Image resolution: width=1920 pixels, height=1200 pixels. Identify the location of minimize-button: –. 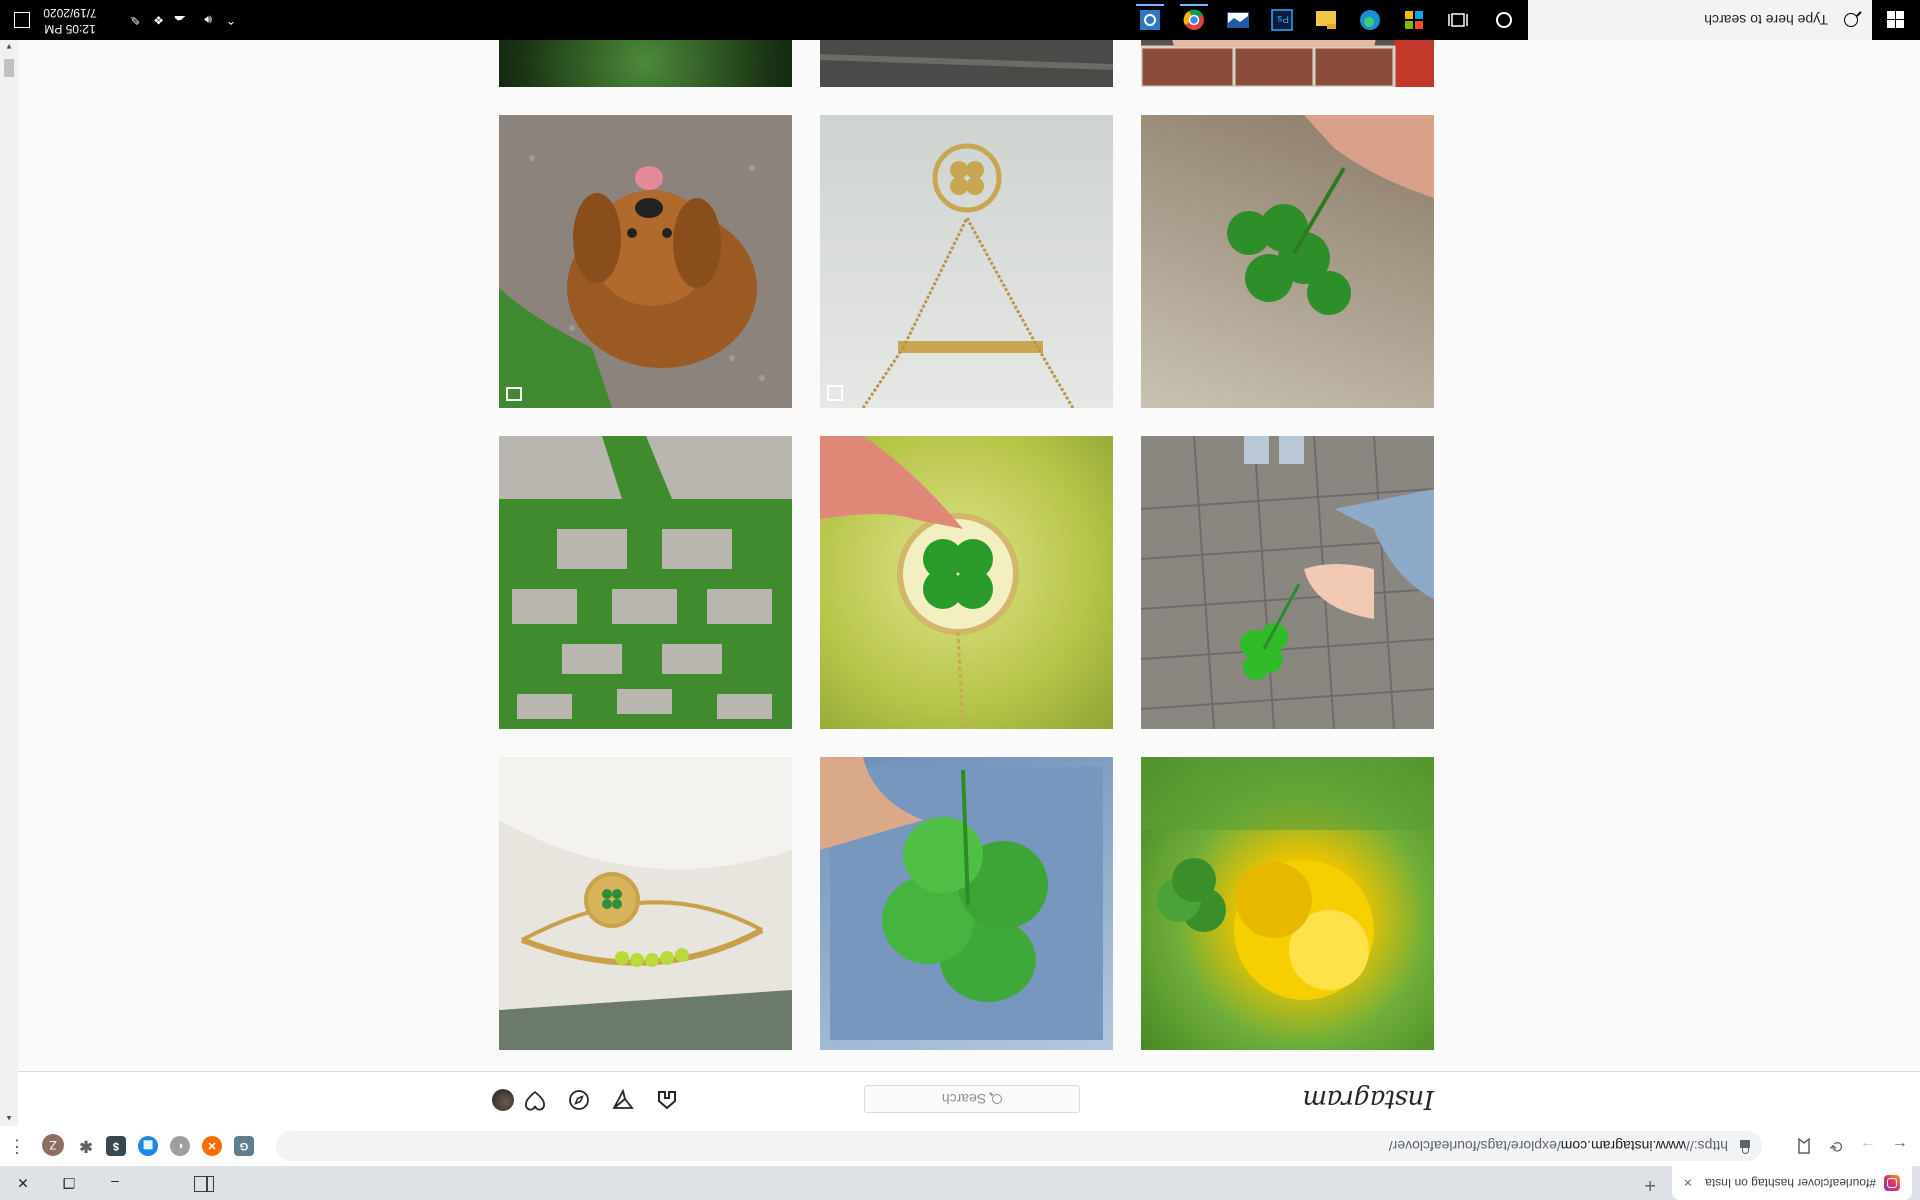
(115, 1183).